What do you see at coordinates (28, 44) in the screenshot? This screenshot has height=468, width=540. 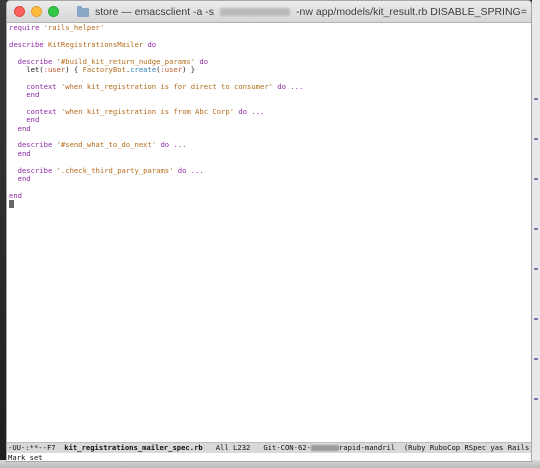 I see `code-token: describe` at bounding box center [28, 44].